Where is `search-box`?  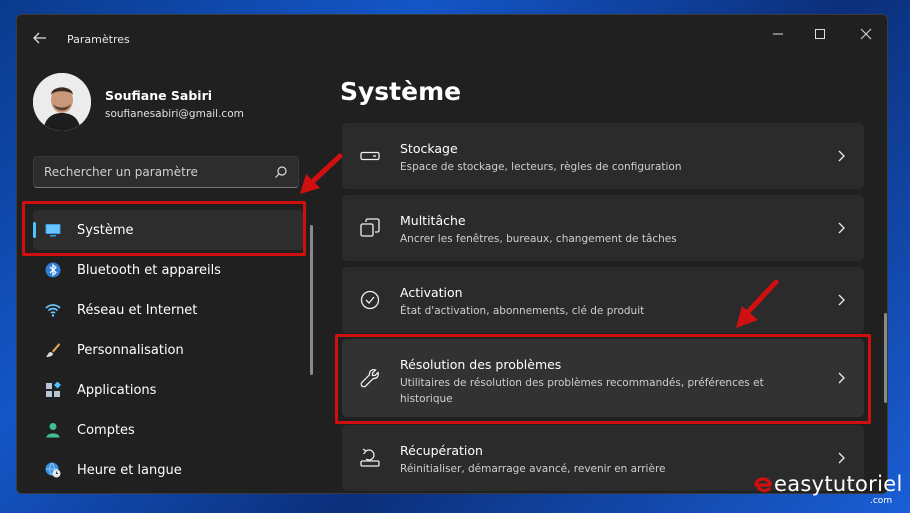 search-box is located at coordinates (166, 172).